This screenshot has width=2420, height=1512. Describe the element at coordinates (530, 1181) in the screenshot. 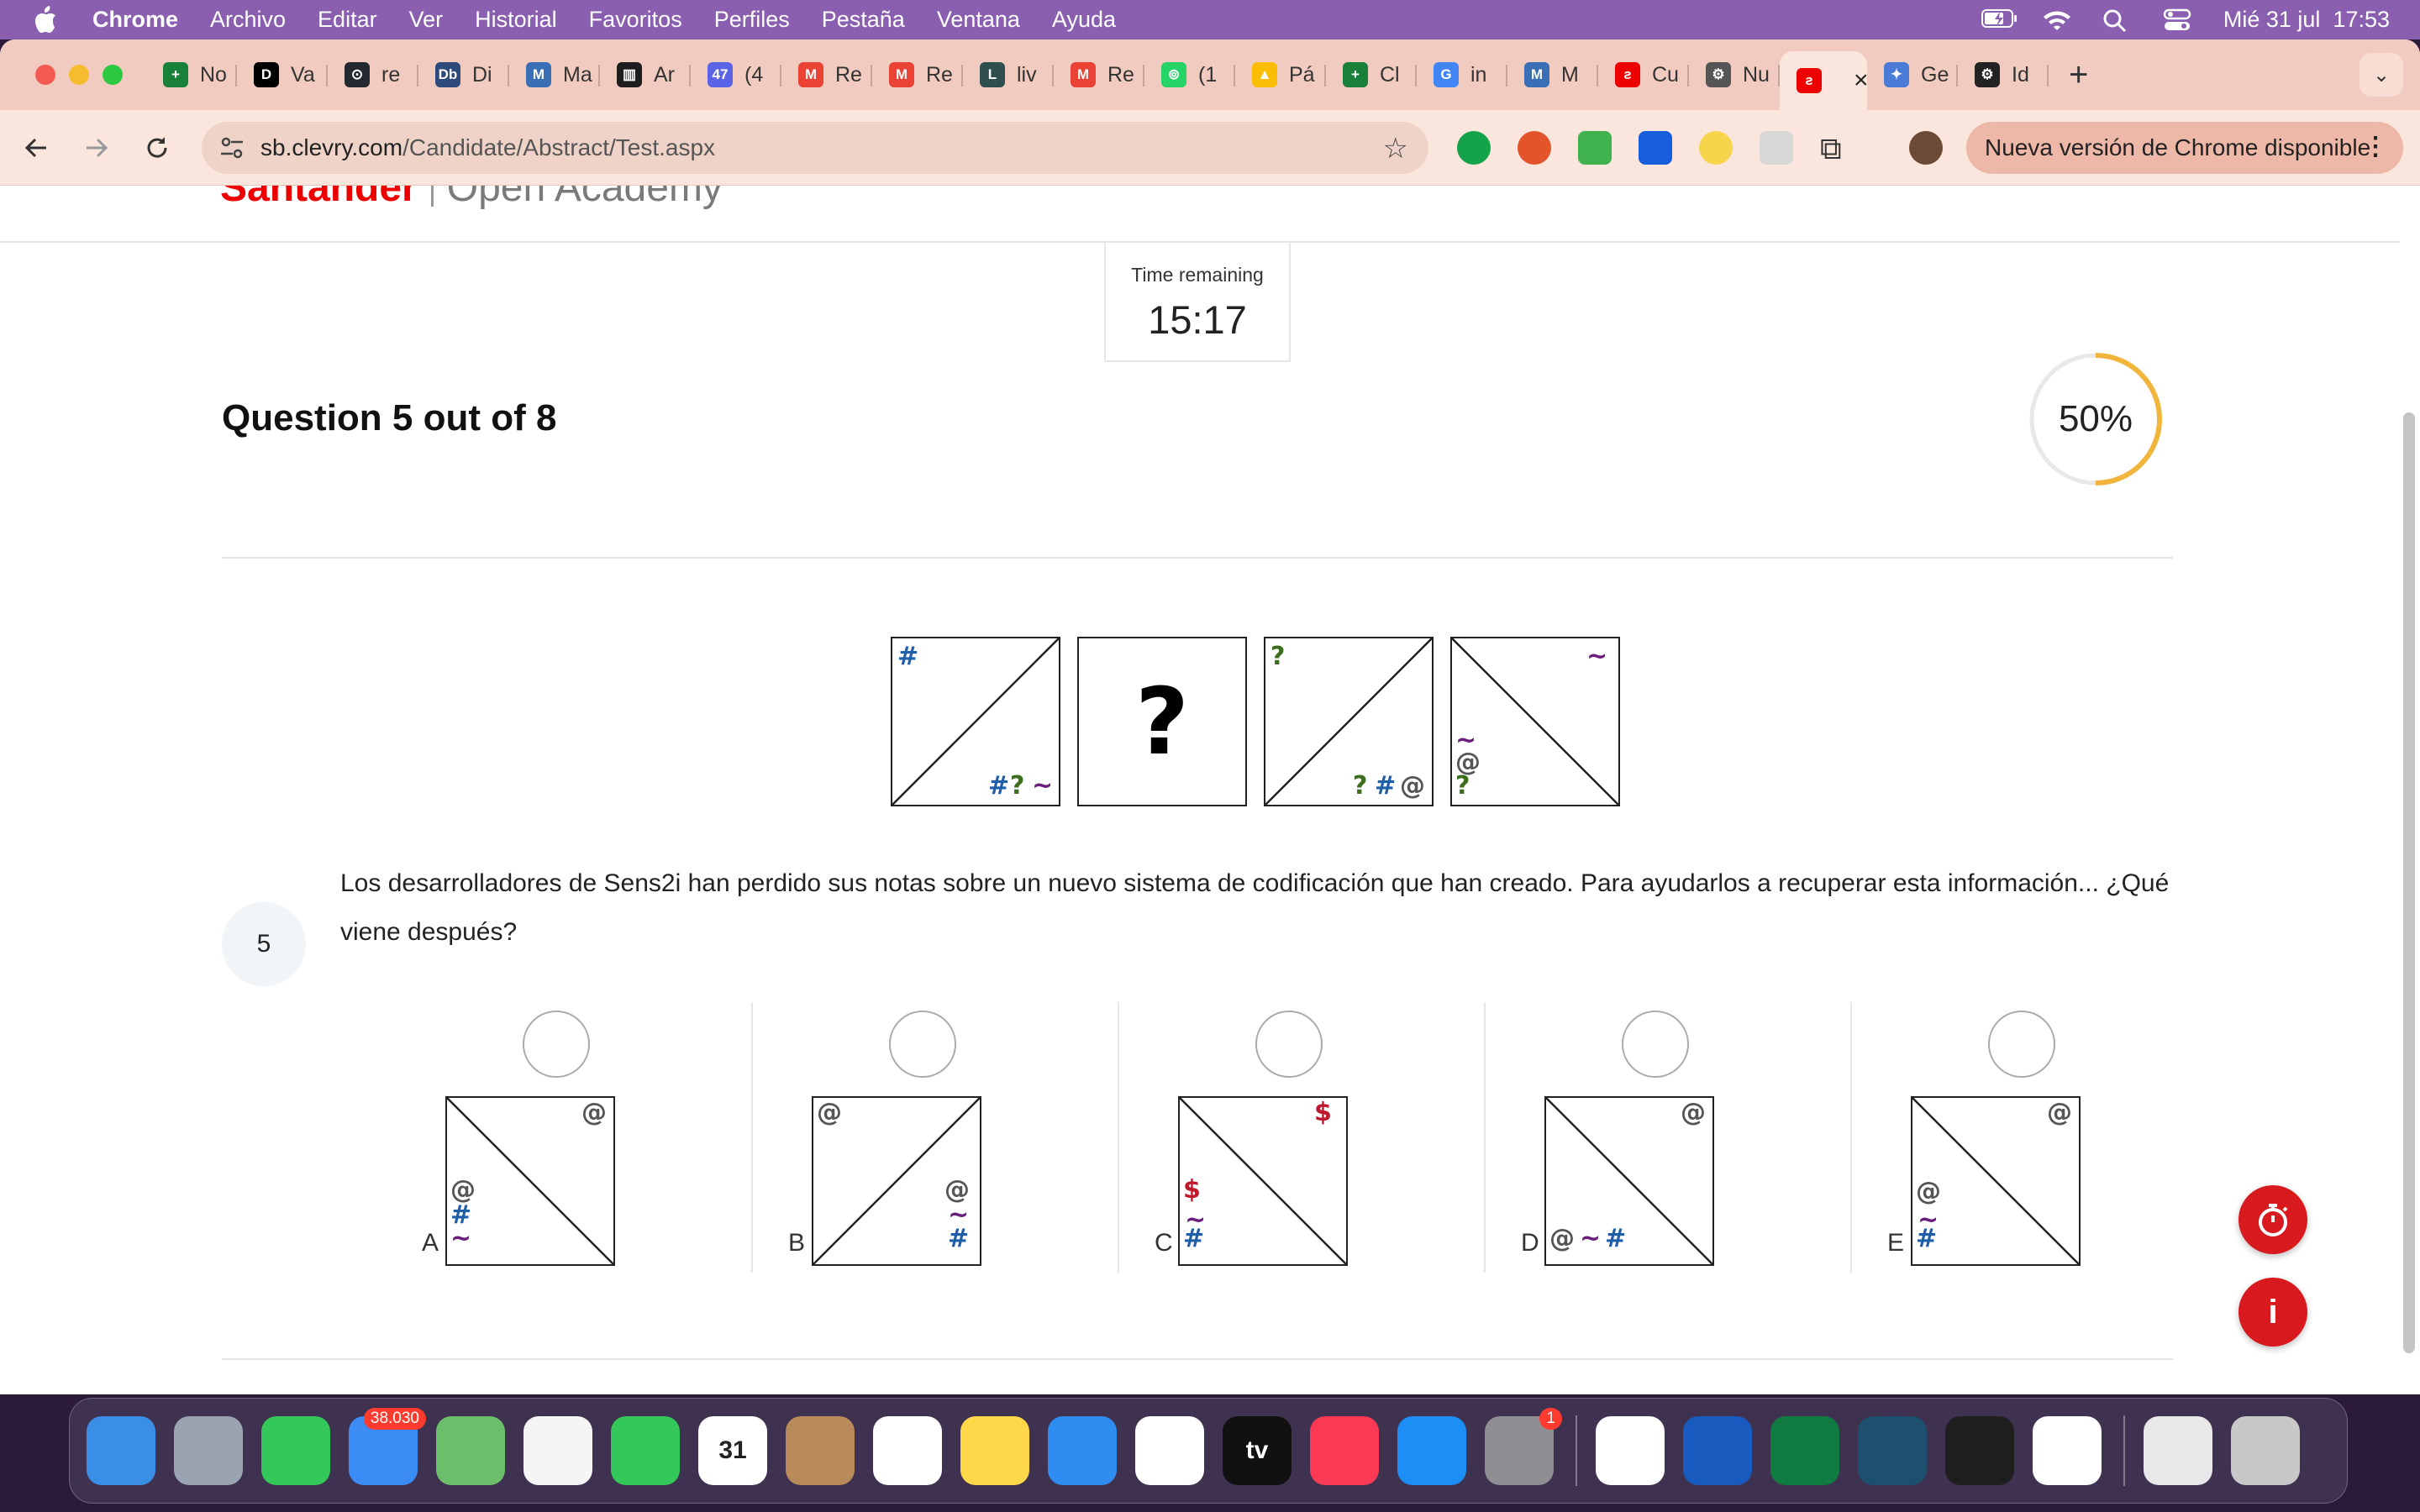

I see `option-pattern-box: @ @ # ~` at that location.